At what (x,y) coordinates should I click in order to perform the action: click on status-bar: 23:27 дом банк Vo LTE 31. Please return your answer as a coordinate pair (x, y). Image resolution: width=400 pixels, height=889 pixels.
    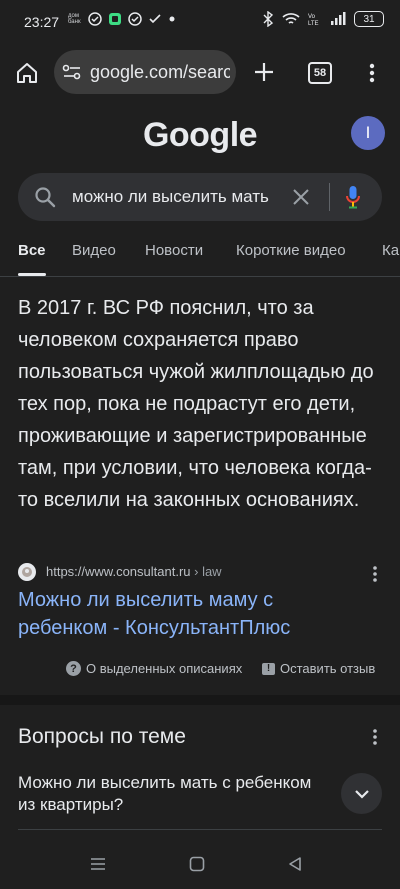
    Looking at the image, I should click on (200, 22).